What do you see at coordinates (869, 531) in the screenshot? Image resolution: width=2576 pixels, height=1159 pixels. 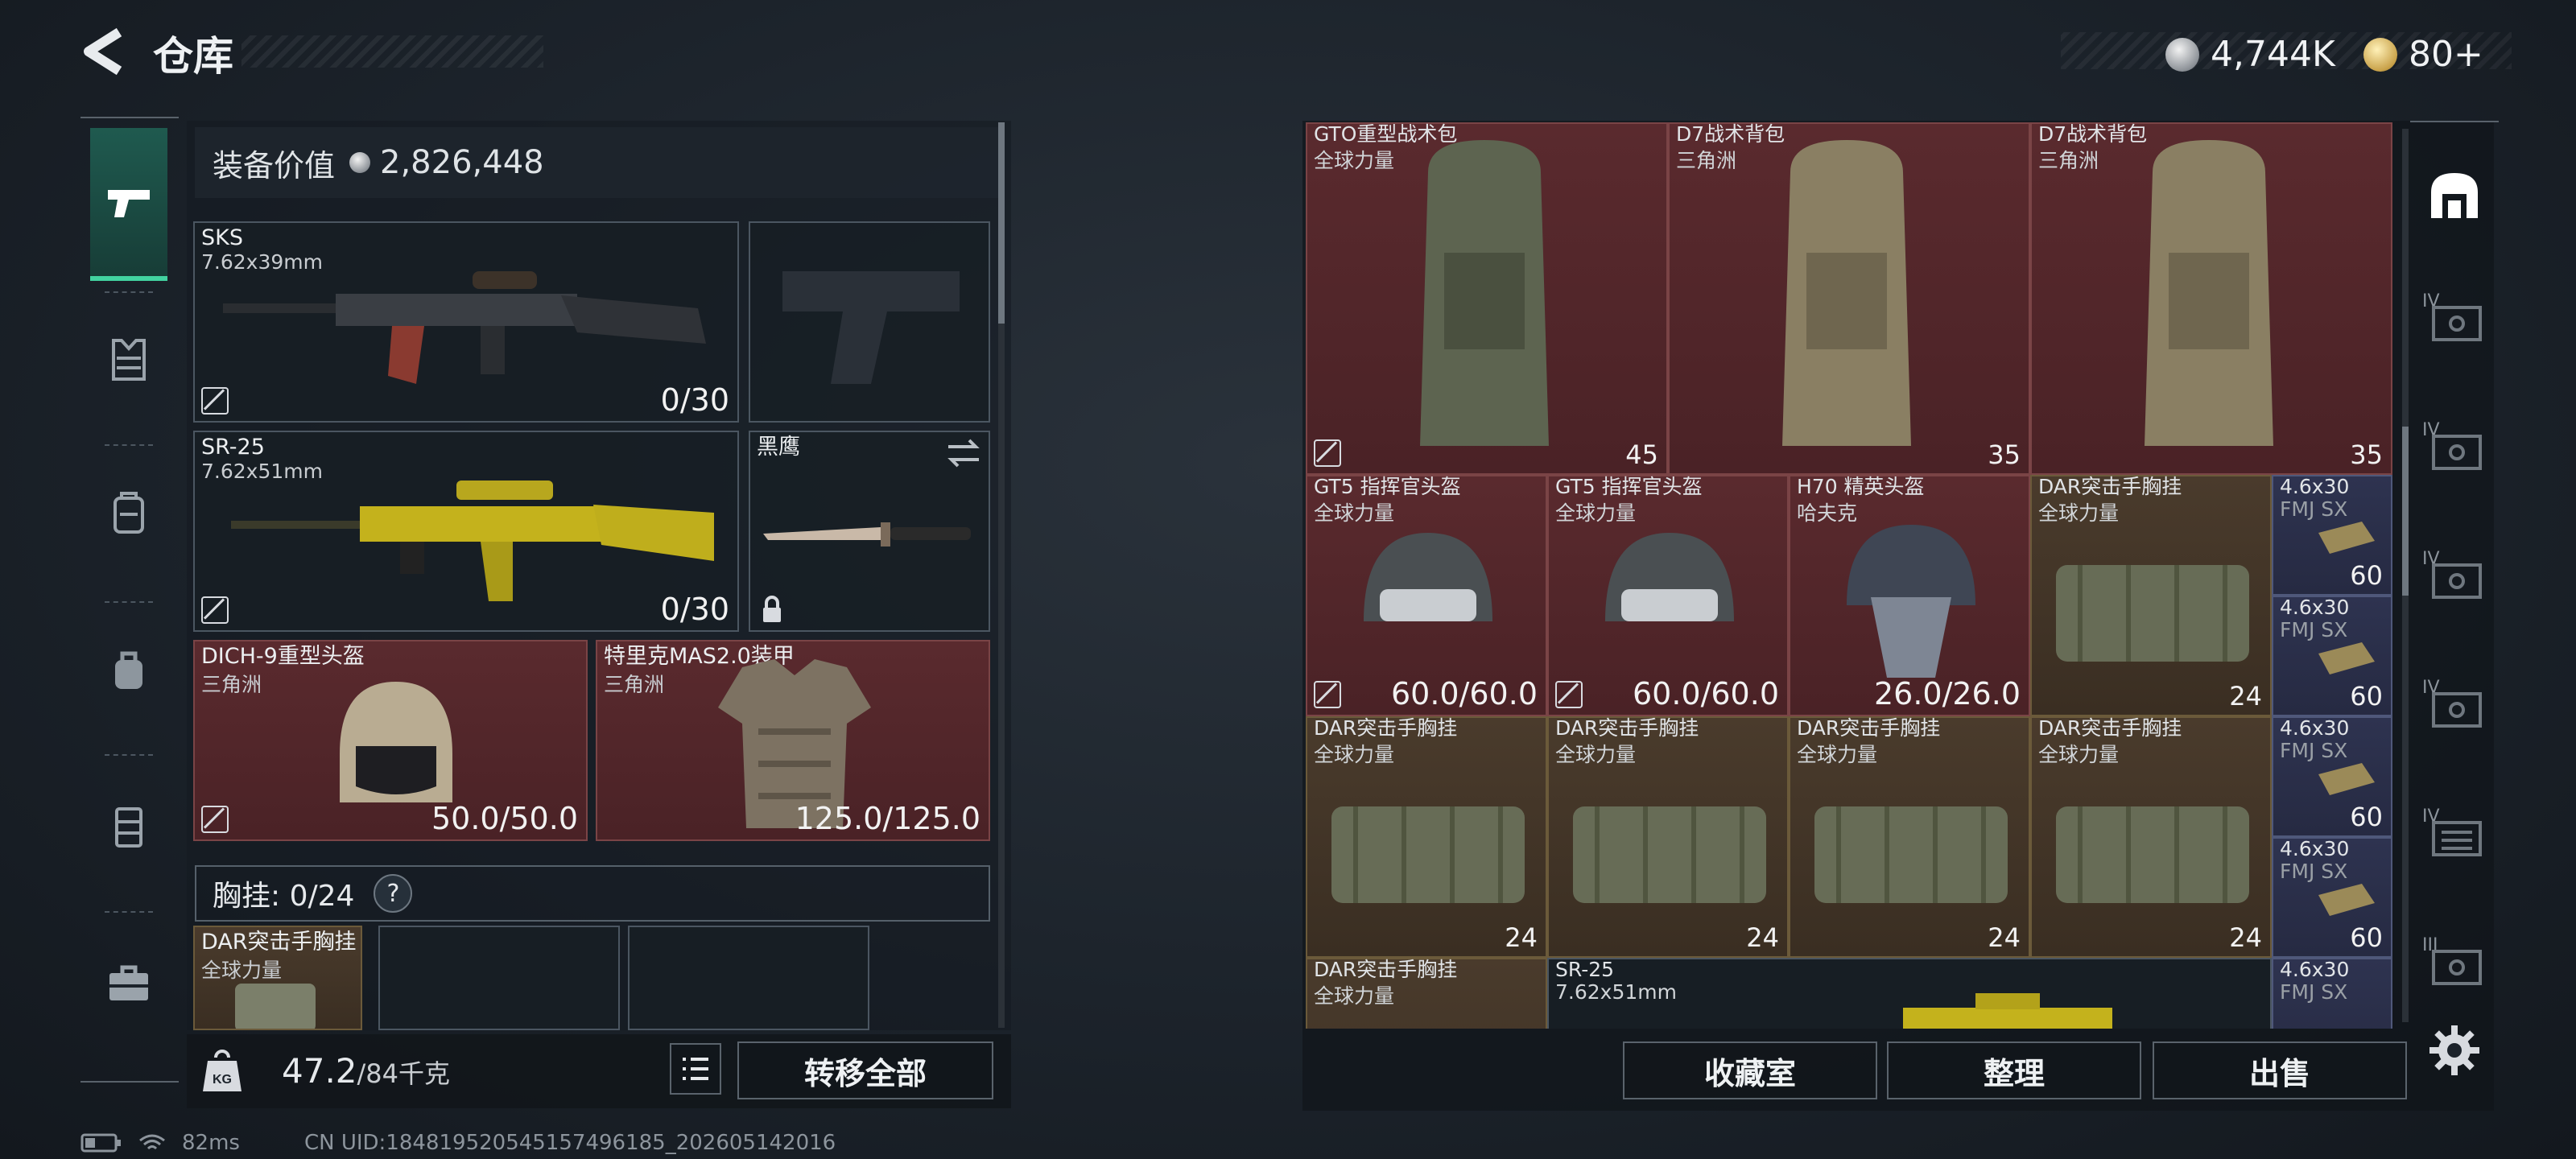 I see `melee-slot: 黑鹰` at bounding box center [869, 531].